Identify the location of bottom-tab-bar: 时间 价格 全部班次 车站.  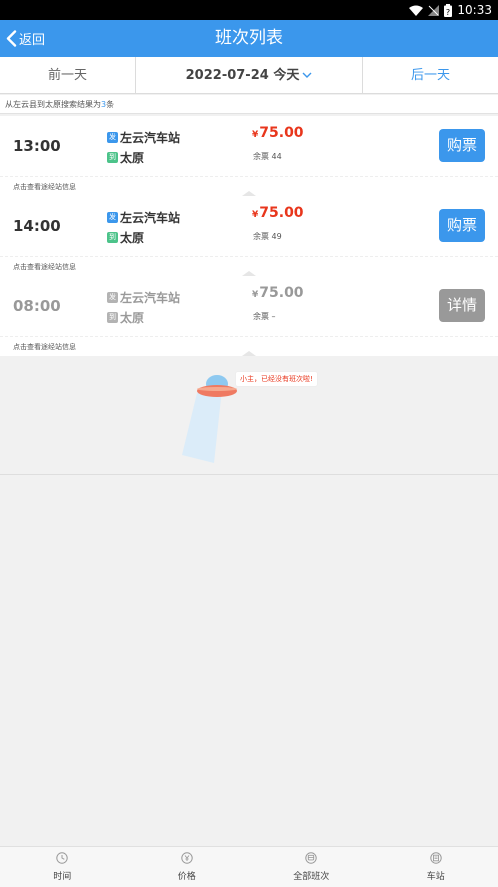
(249, 866).